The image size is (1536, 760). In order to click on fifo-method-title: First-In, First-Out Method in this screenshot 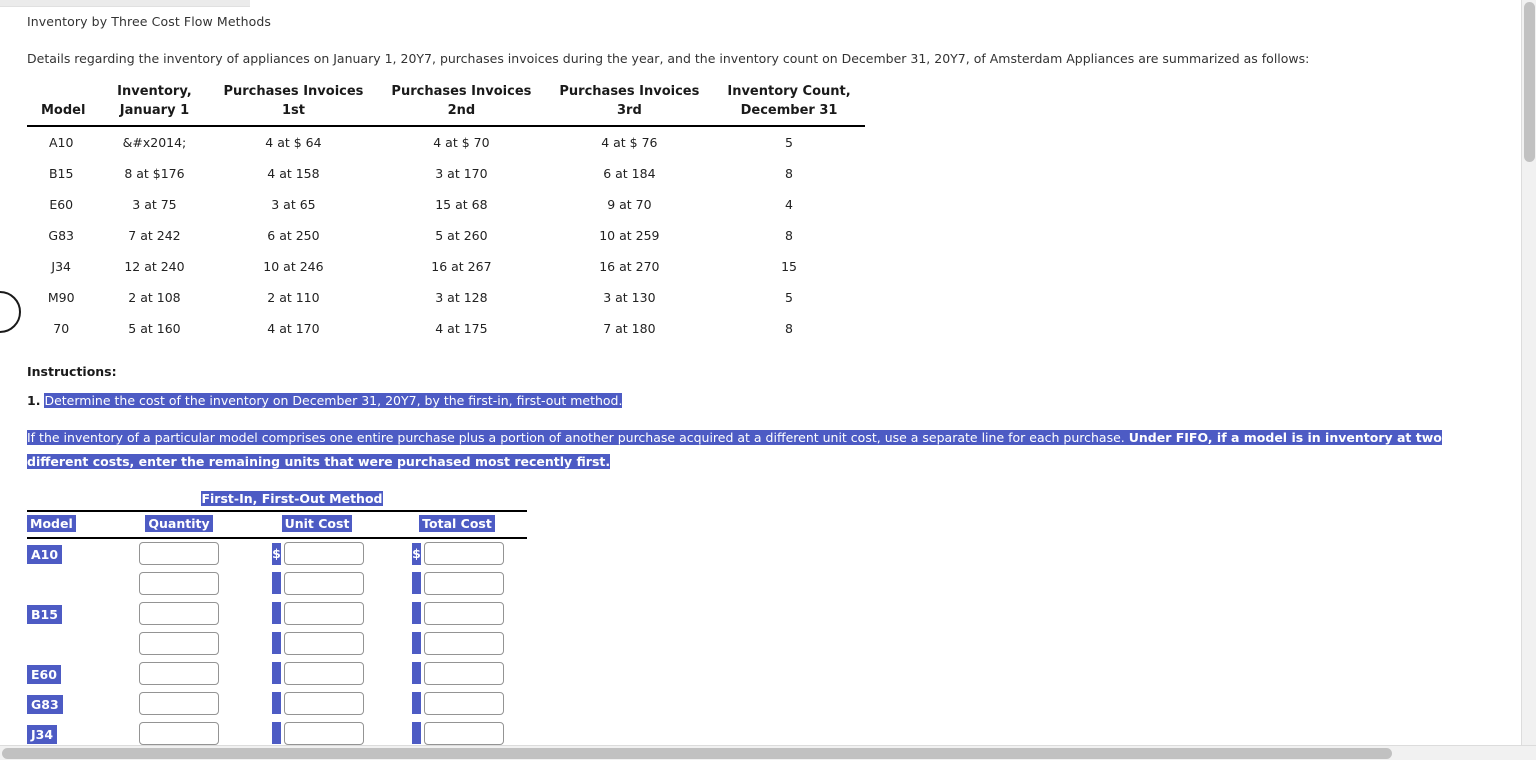, I will do `click(292, 498)`.